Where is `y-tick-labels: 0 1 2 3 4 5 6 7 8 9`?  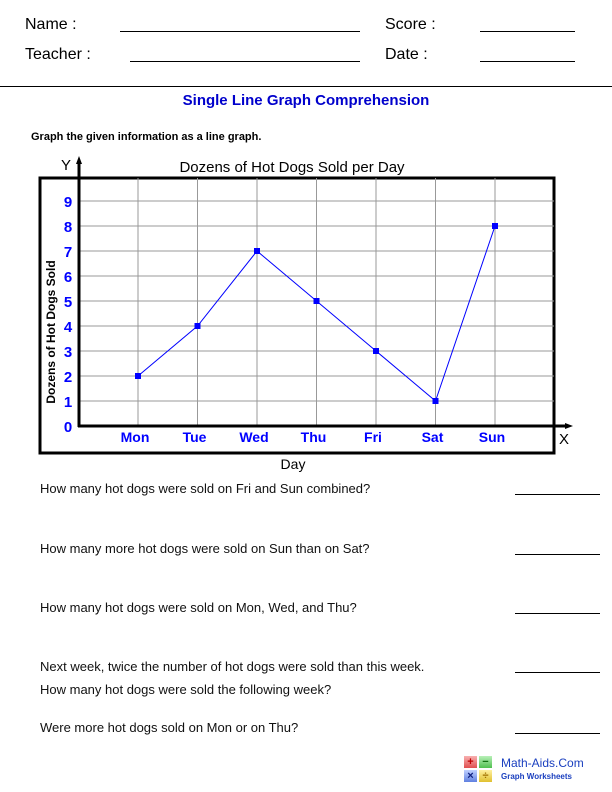
y-tick-labels: 0 1 2 3 4 5 6 7 8 9 is located at coordinates (68, 315).